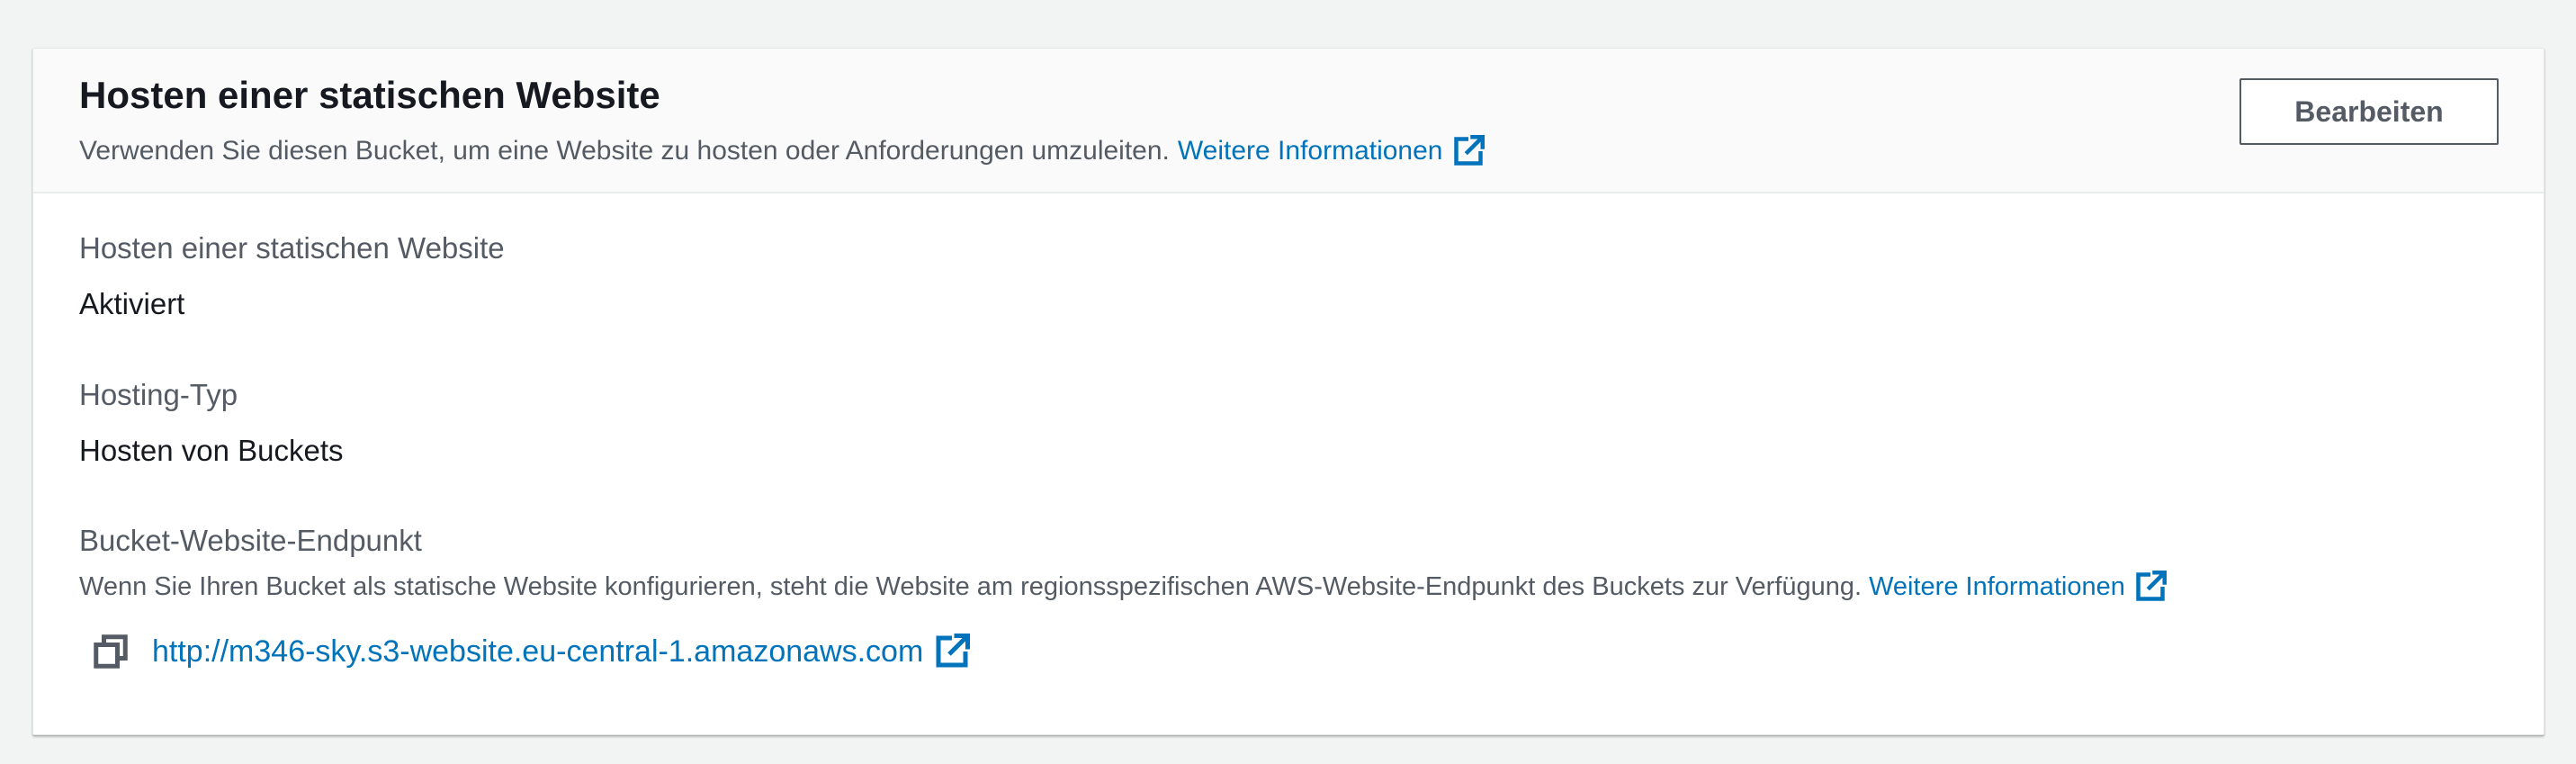  What do you see at coordinates (251, 540) in the screenshot?
I see `endpoint-label: Bucket-Website-Endpunkt` at bounding box center [251, 540].